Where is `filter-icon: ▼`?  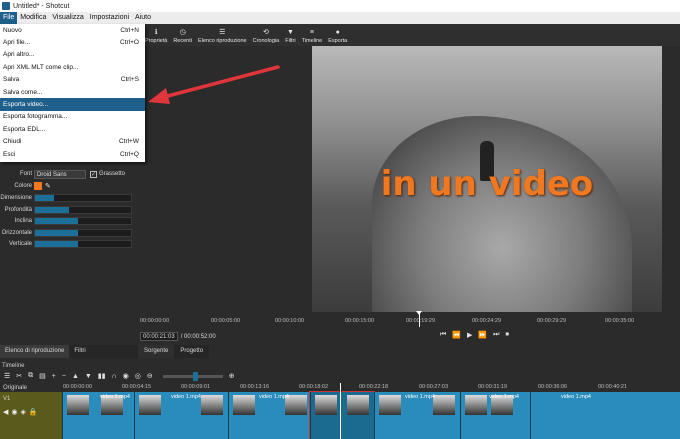 filter-icon: ▼ is located at coordinates (290, 32).